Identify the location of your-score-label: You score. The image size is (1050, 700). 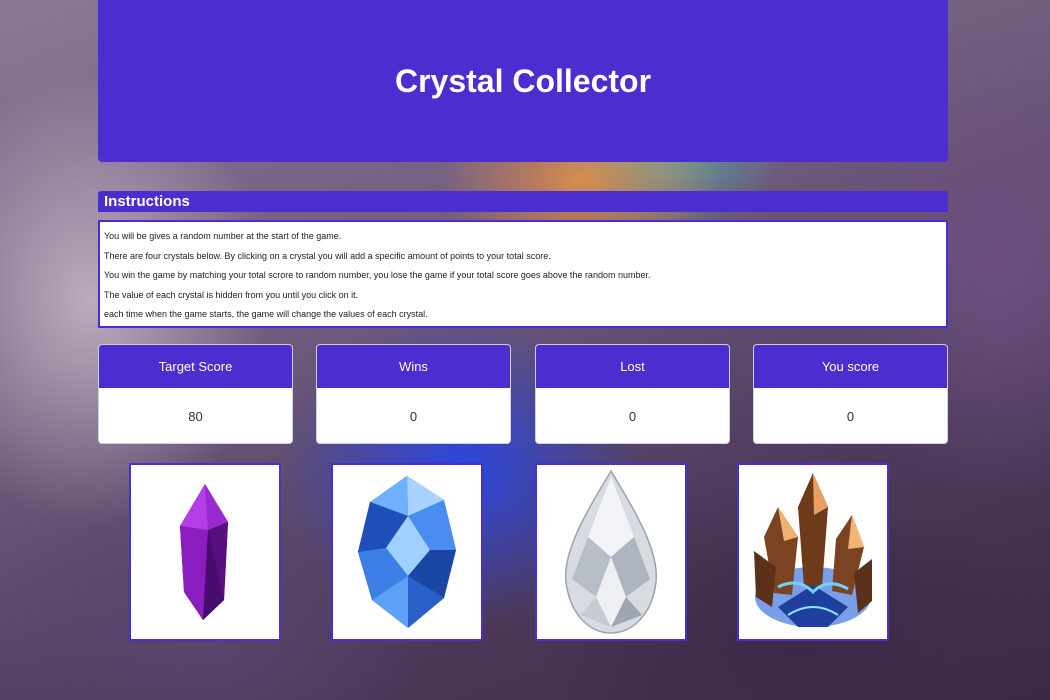
(850, 366).